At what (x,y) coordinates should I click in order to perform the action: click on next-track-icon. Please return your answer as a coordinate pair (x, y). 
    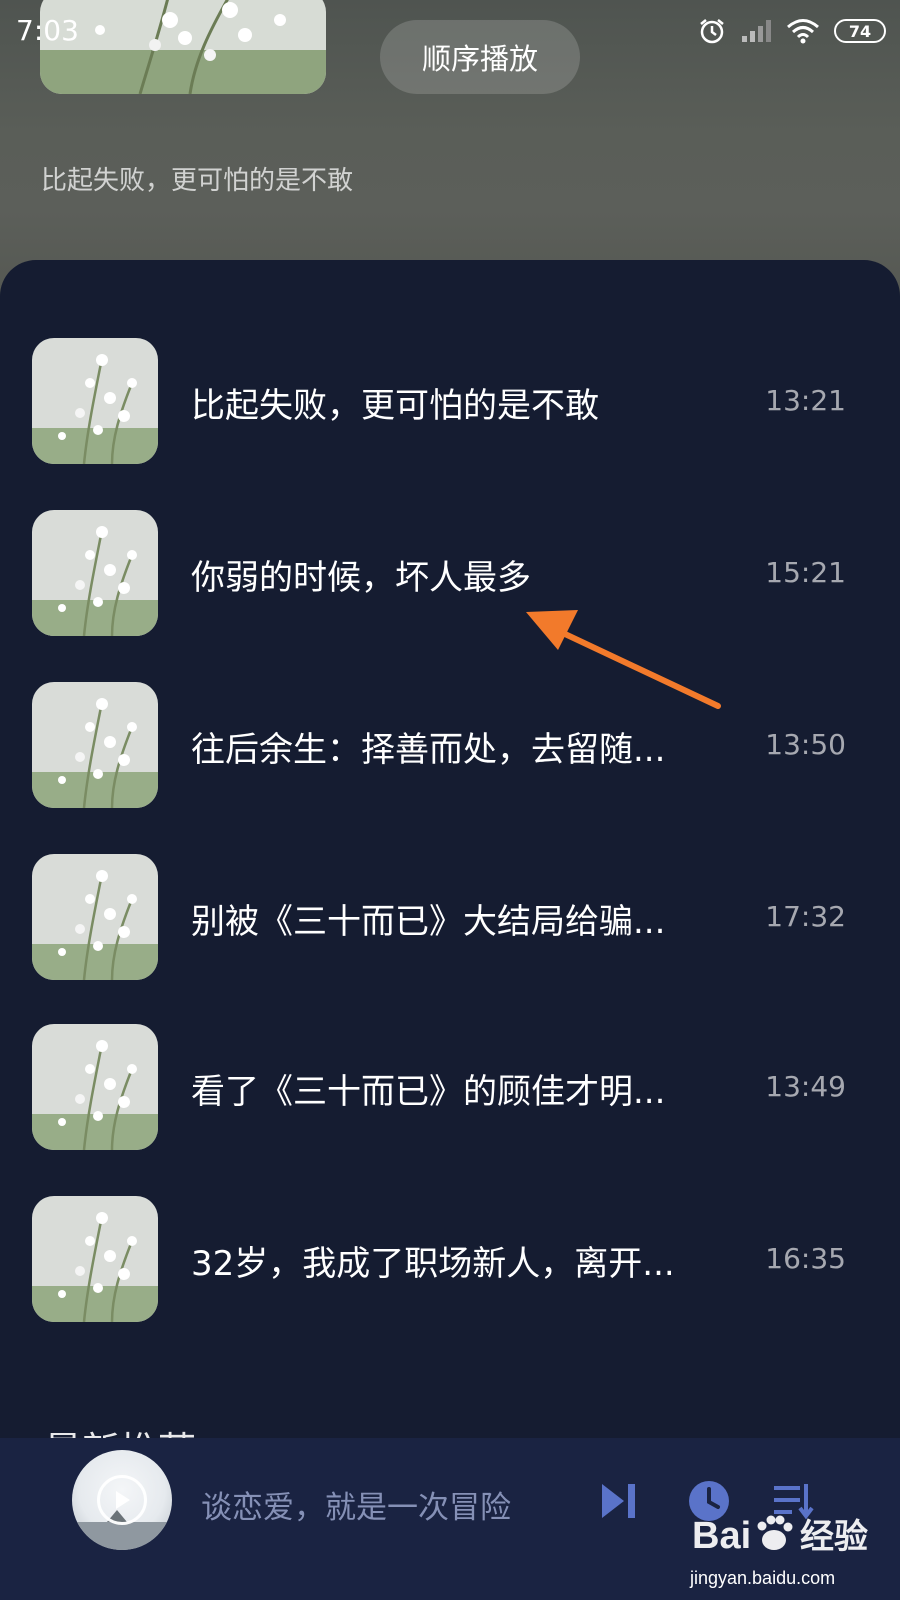
    Looking at the image, I should click on (621, 1501).